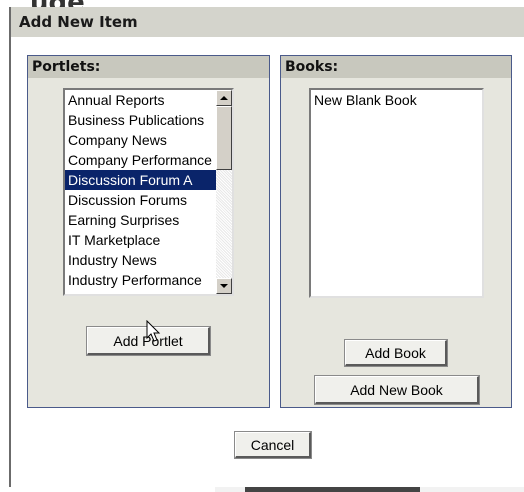  I want to click on portlet-option: Company Performance, so click(141, 160).